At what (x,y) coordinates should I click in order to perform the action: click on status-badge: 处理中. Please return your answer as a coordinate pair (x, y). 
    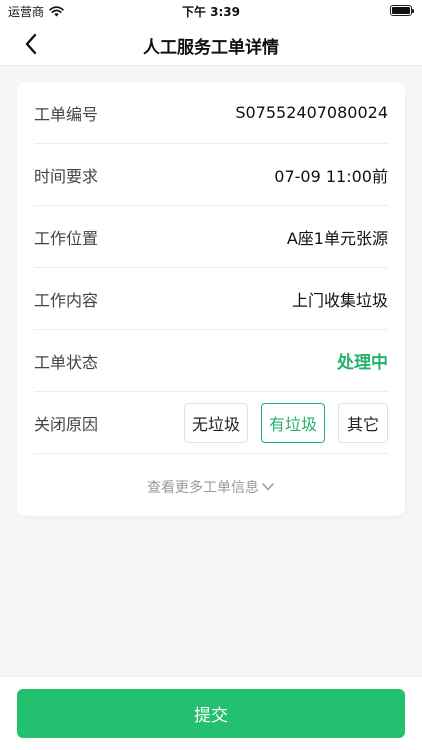
    Looking at the image, I should click on (362, 363).